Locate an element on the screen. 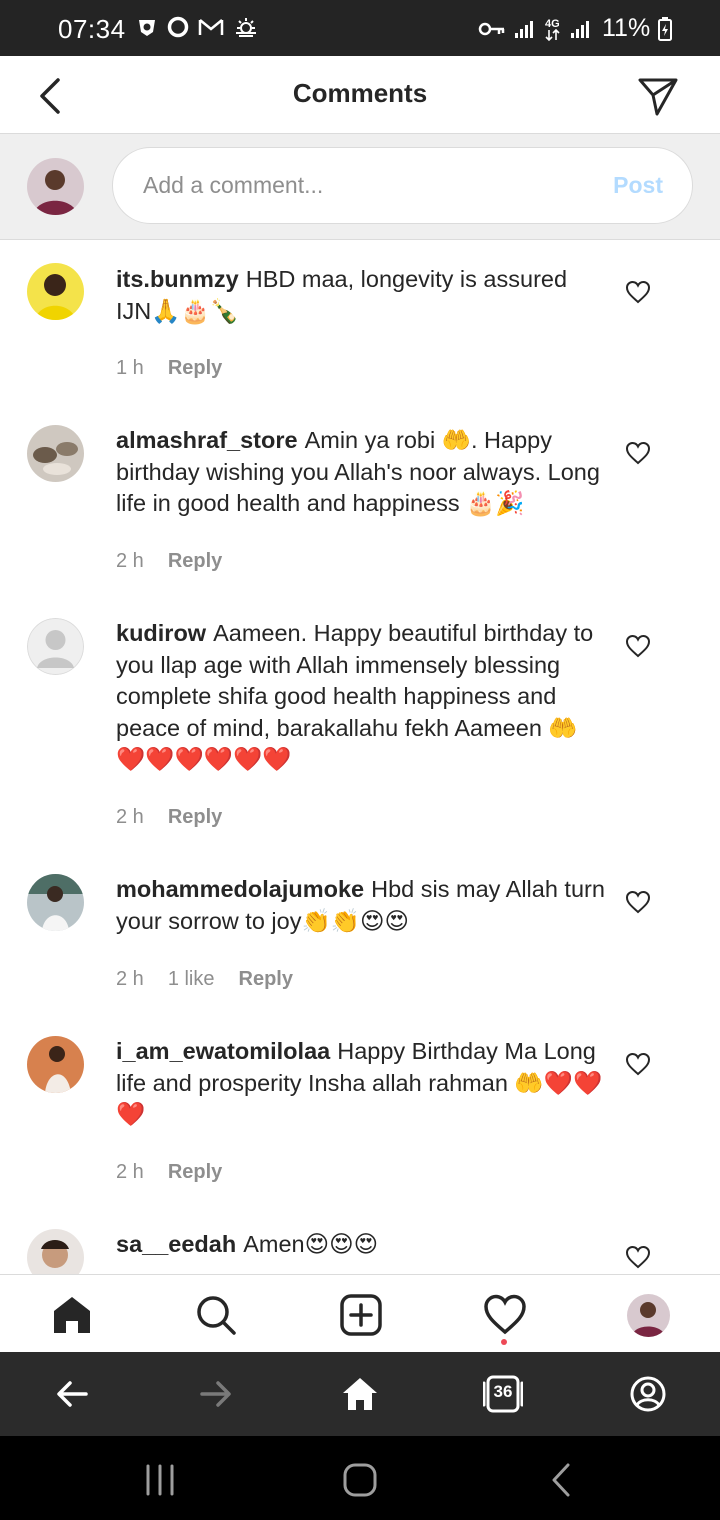  vpn-key-icon is located at coordinates (491, 28).